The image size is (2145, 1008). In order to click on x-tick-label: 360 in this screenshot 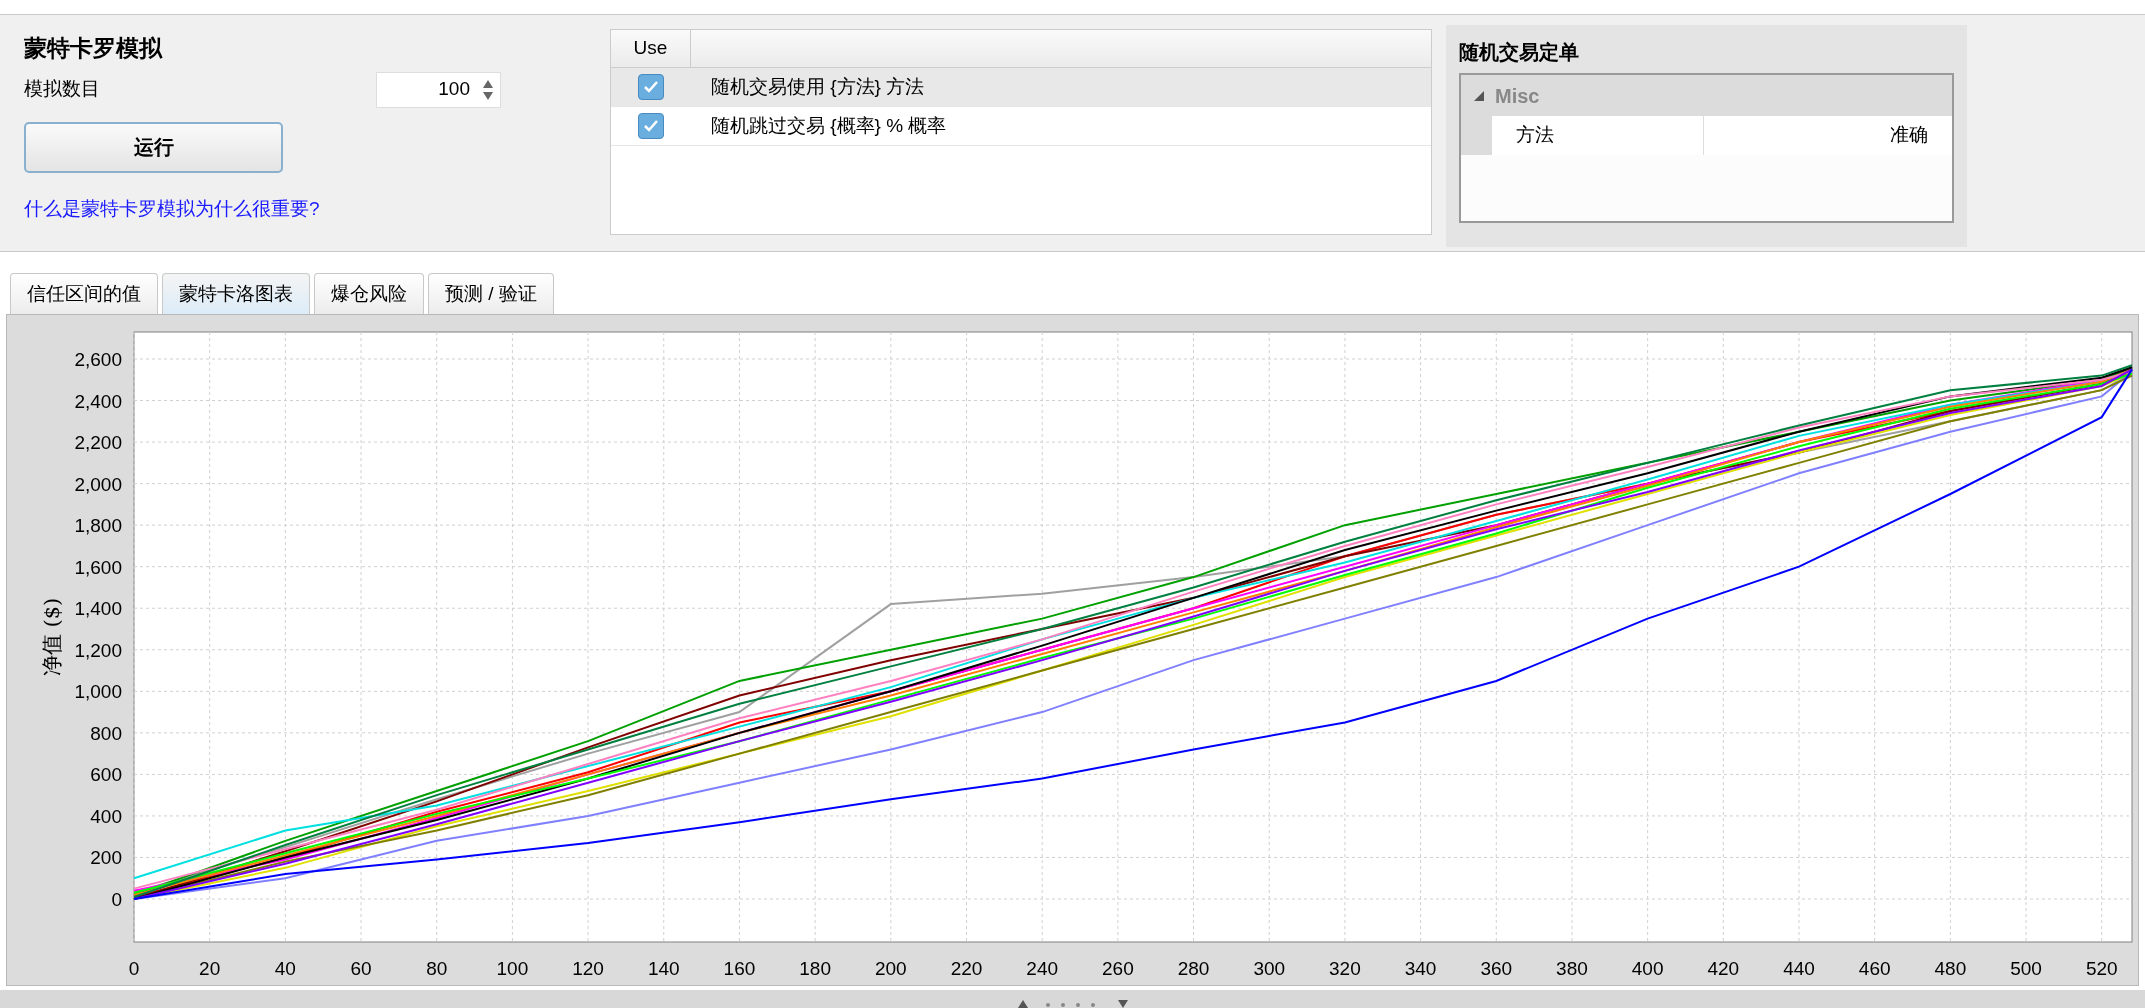, I will do `click(1496, 968)`.